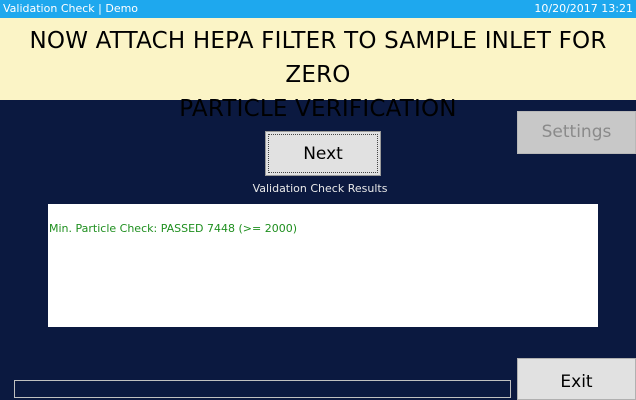 Image resolution: width=636 pixels, height=400 pixels. I want to click on datetime-display: 10/20/2017 13:21, so click(583, 8).